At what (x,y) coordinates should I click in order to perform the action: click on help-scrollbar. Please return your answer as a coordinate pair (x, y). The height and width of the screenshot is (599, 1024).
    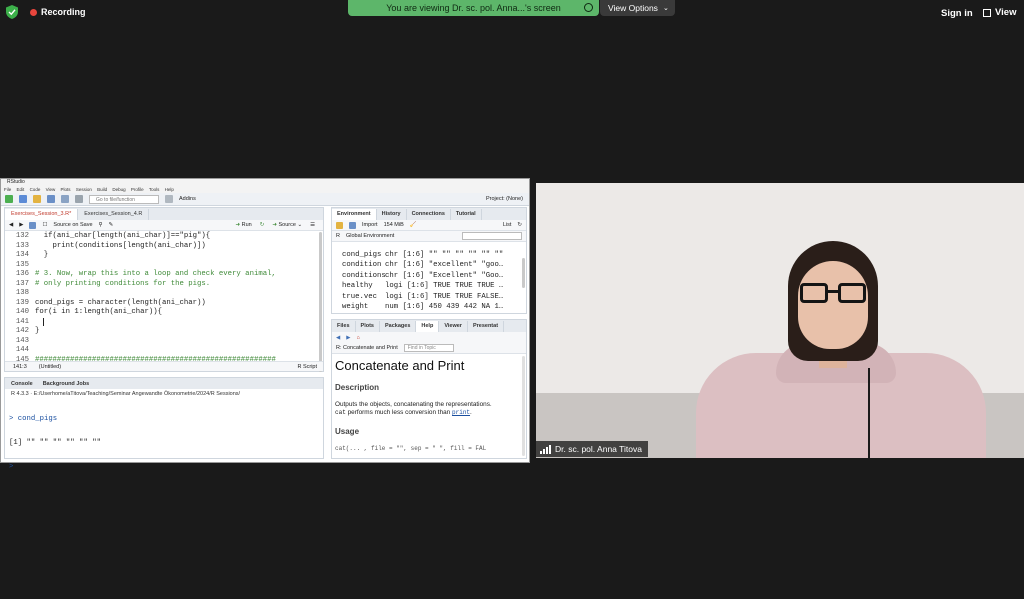
    Looking at the image, I should click on (523, 406).